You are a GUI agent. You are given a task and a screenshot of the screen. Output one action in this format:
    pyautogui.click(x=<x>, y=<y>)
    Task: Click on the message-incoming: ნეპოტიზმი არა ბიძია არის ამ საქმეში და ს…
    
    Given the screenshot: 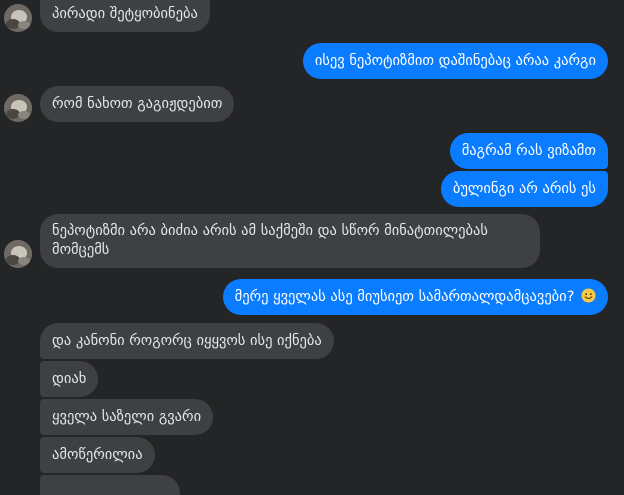 What is the action you would take?
    pyautogui.click(x=290, y=241)
    